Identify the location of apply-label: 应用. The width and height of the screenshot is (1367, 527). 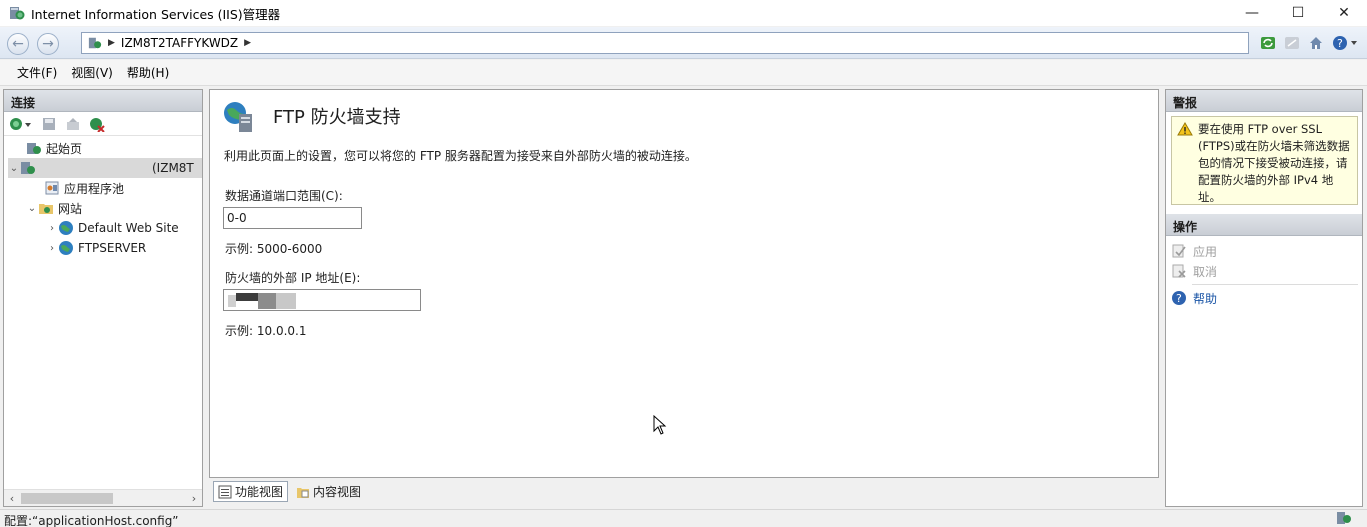
(1205, 251).